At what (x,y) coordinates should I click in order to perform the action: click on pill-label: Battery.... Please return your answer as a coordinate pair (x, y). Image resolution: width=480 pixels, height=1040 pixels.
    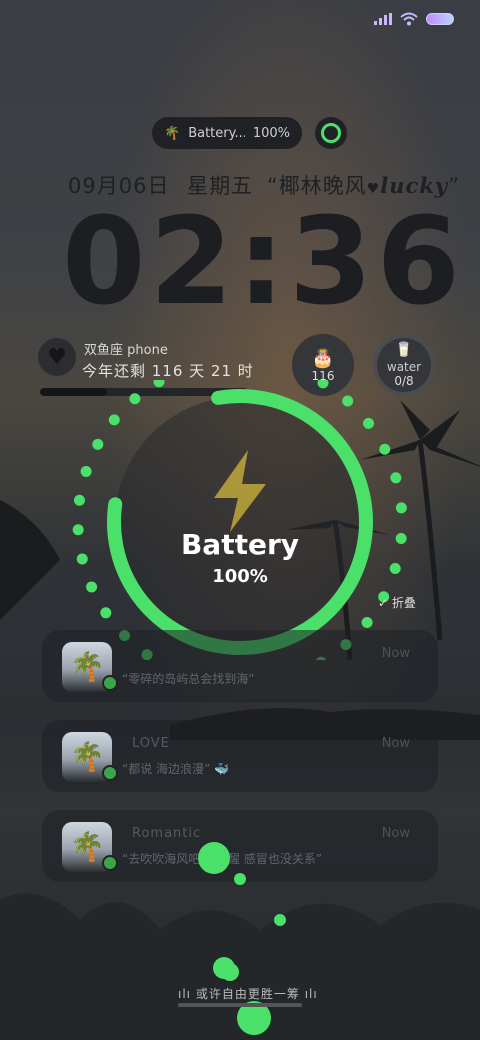
    Looking at the image, I should click on (216, 133).